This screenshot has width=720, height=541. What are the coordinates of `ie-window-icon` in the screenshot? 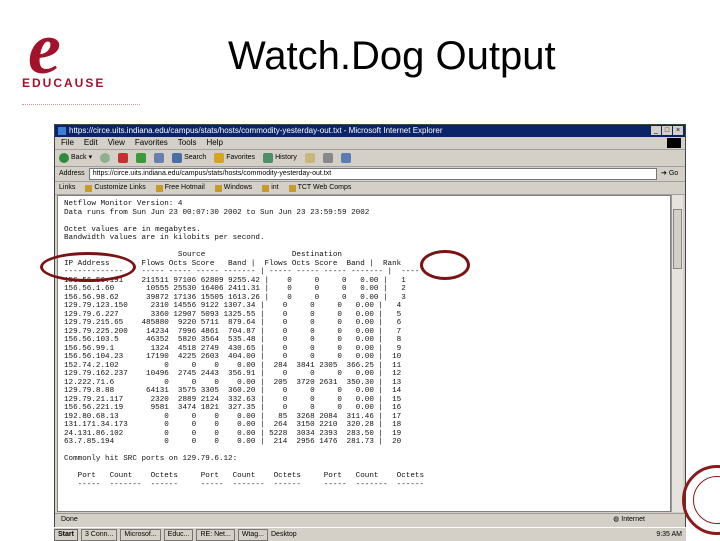 It's located at (62, 131).